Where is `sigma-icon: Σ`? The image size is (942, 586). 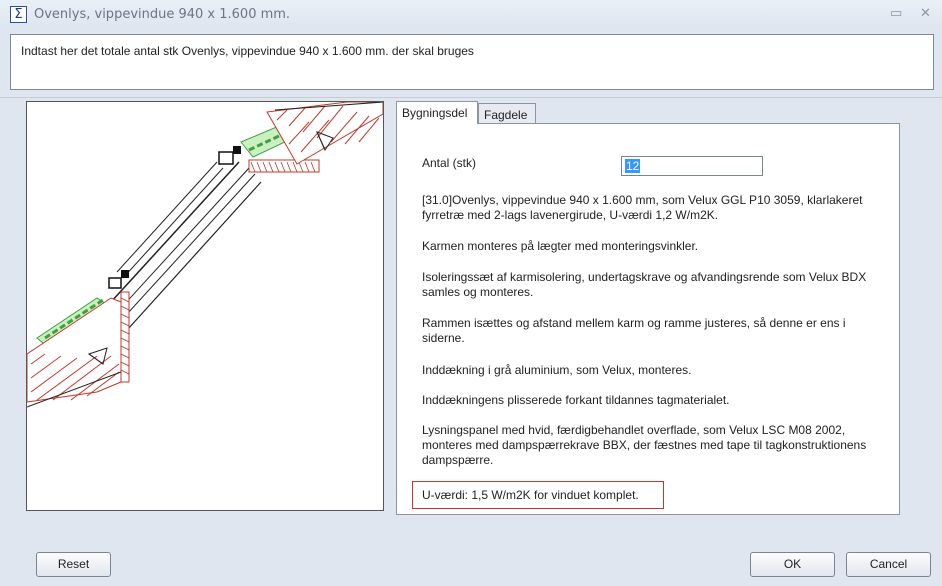 sigma-icon: Σ is located at coordinates (18, 14).